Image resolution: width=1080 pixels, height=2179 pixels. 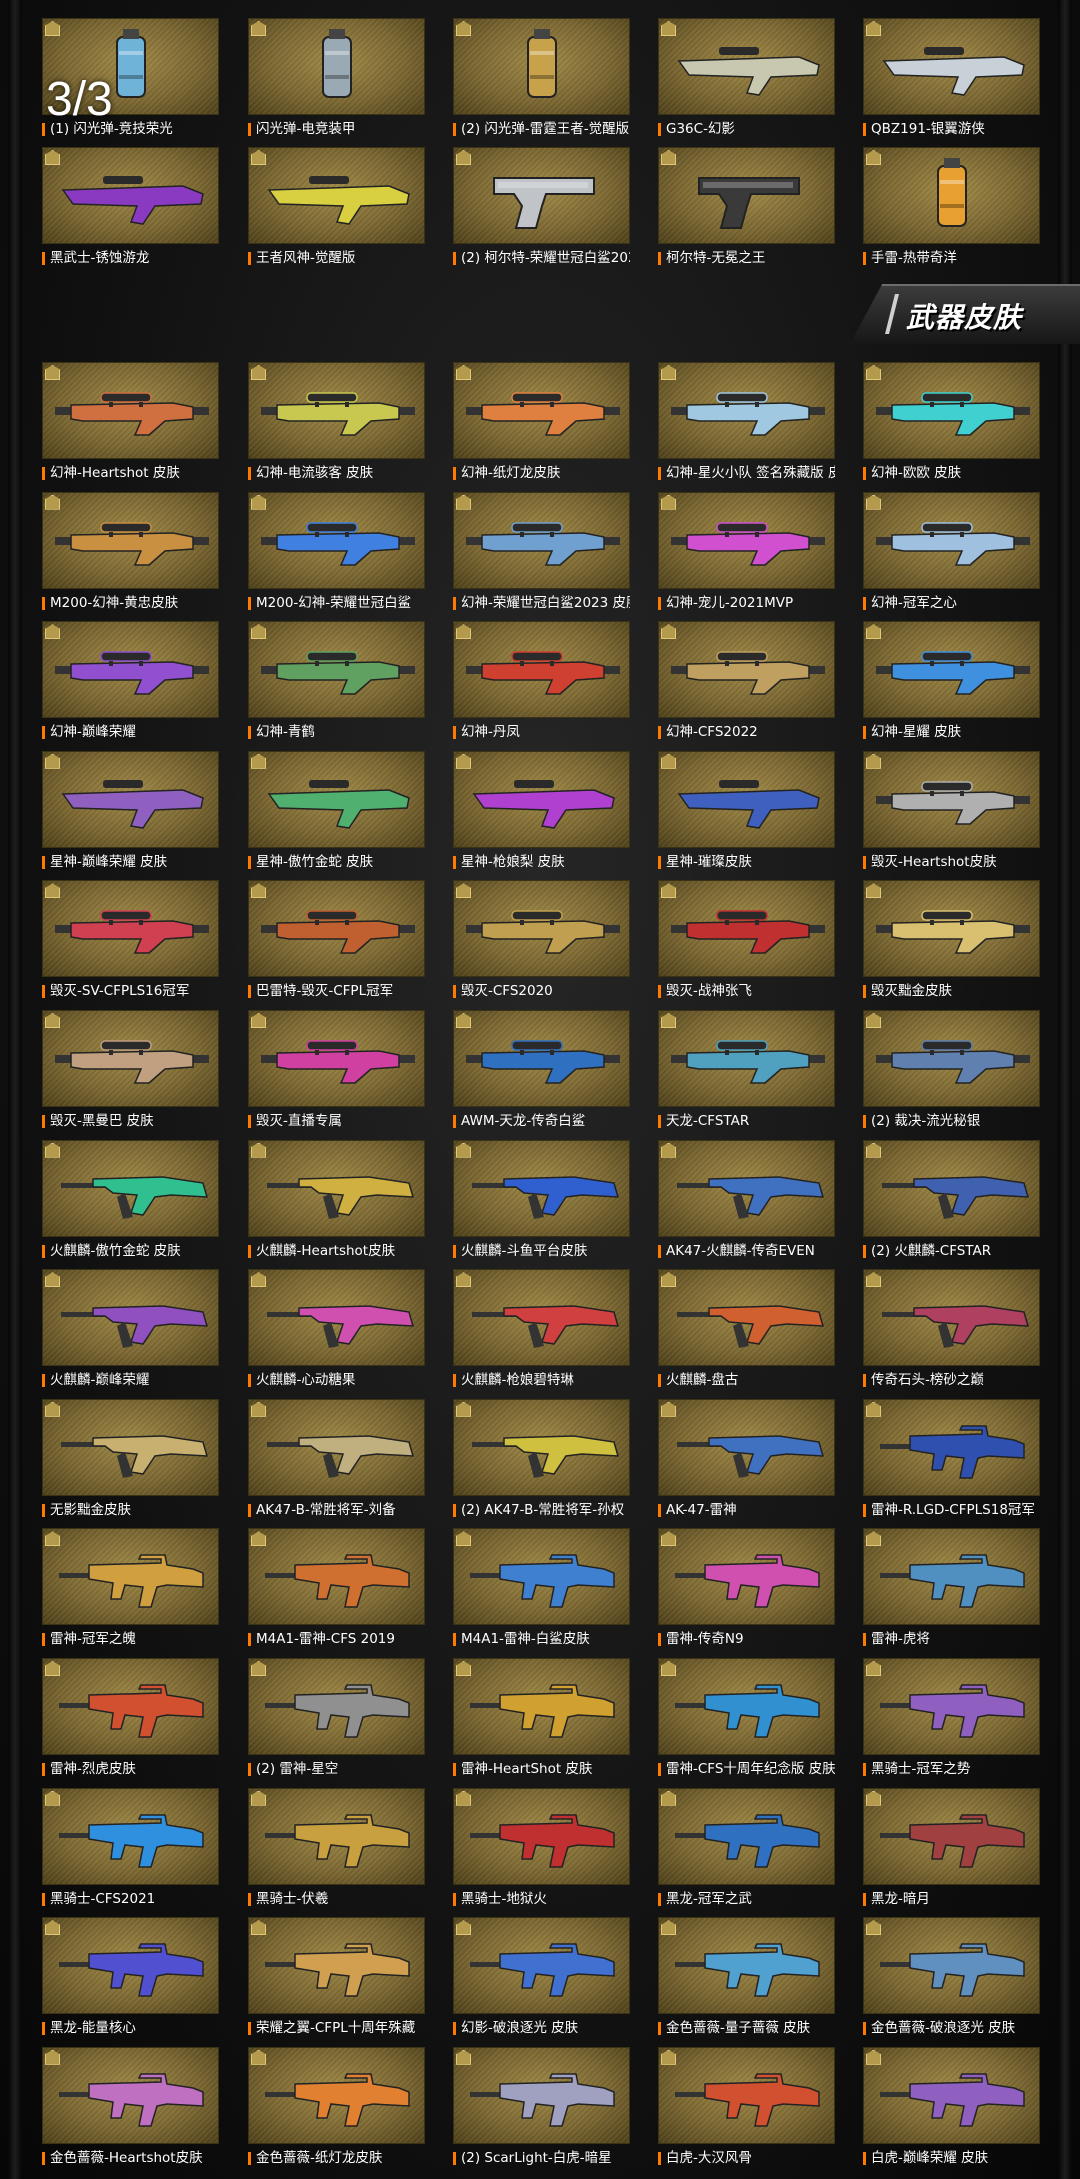 What do you see at coordinates (336, 813) in the screenshot?
I see `item-card: 星神-傲竹金蛇 皮肤` at bounding box center [336, 813].